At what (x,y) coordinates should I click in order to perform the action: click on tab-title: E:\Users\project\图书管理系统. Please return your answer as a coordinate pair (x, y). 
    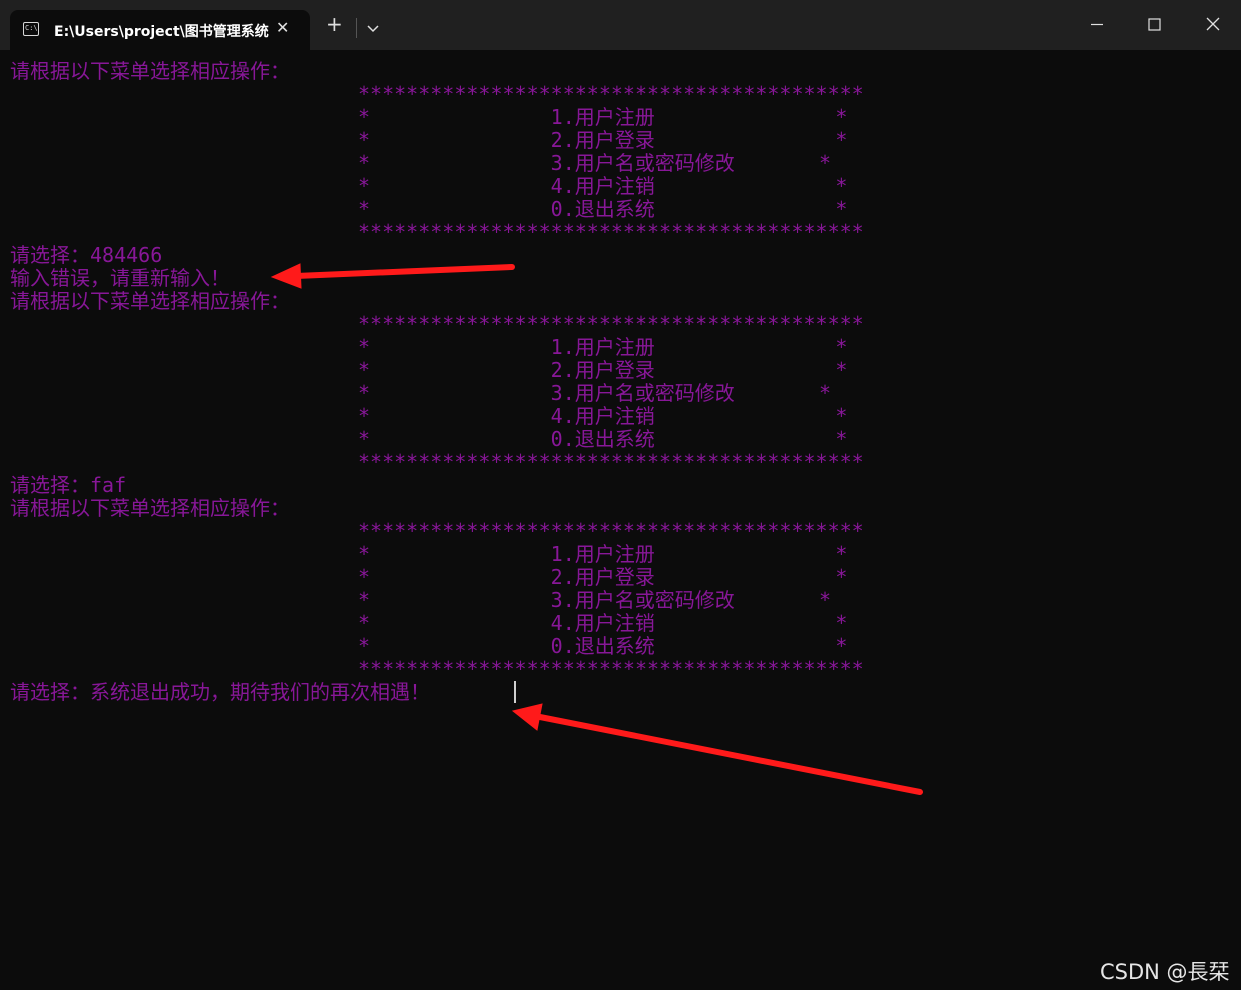
    Looking at the image, I should click on (161, 32).